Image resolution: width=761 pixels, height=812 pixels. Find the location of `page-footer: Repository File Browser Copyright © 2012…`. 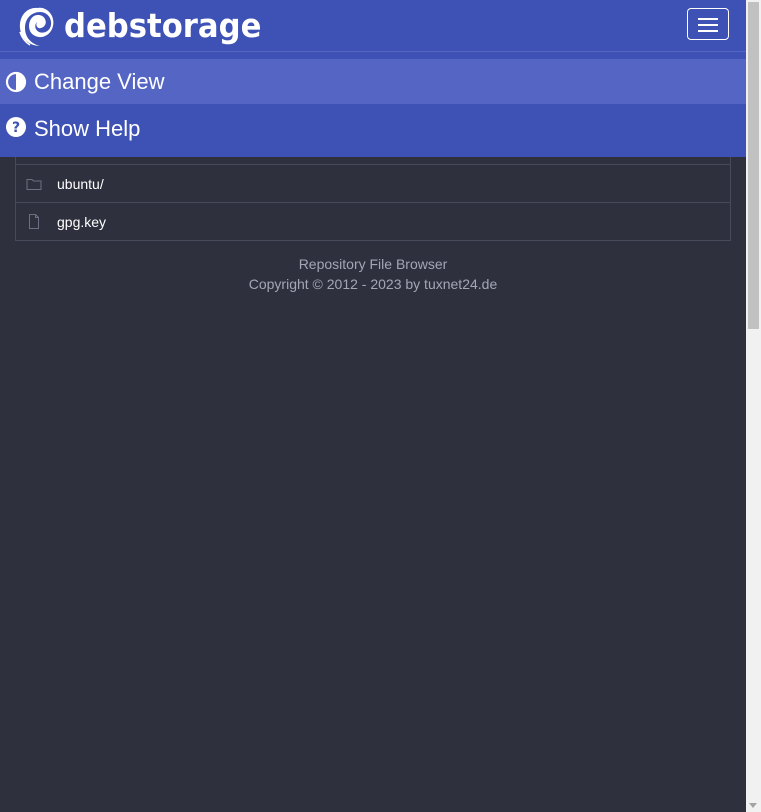

page-footer: Repository File Browser Copyright © 2012… is located at coordinates (373, 274).